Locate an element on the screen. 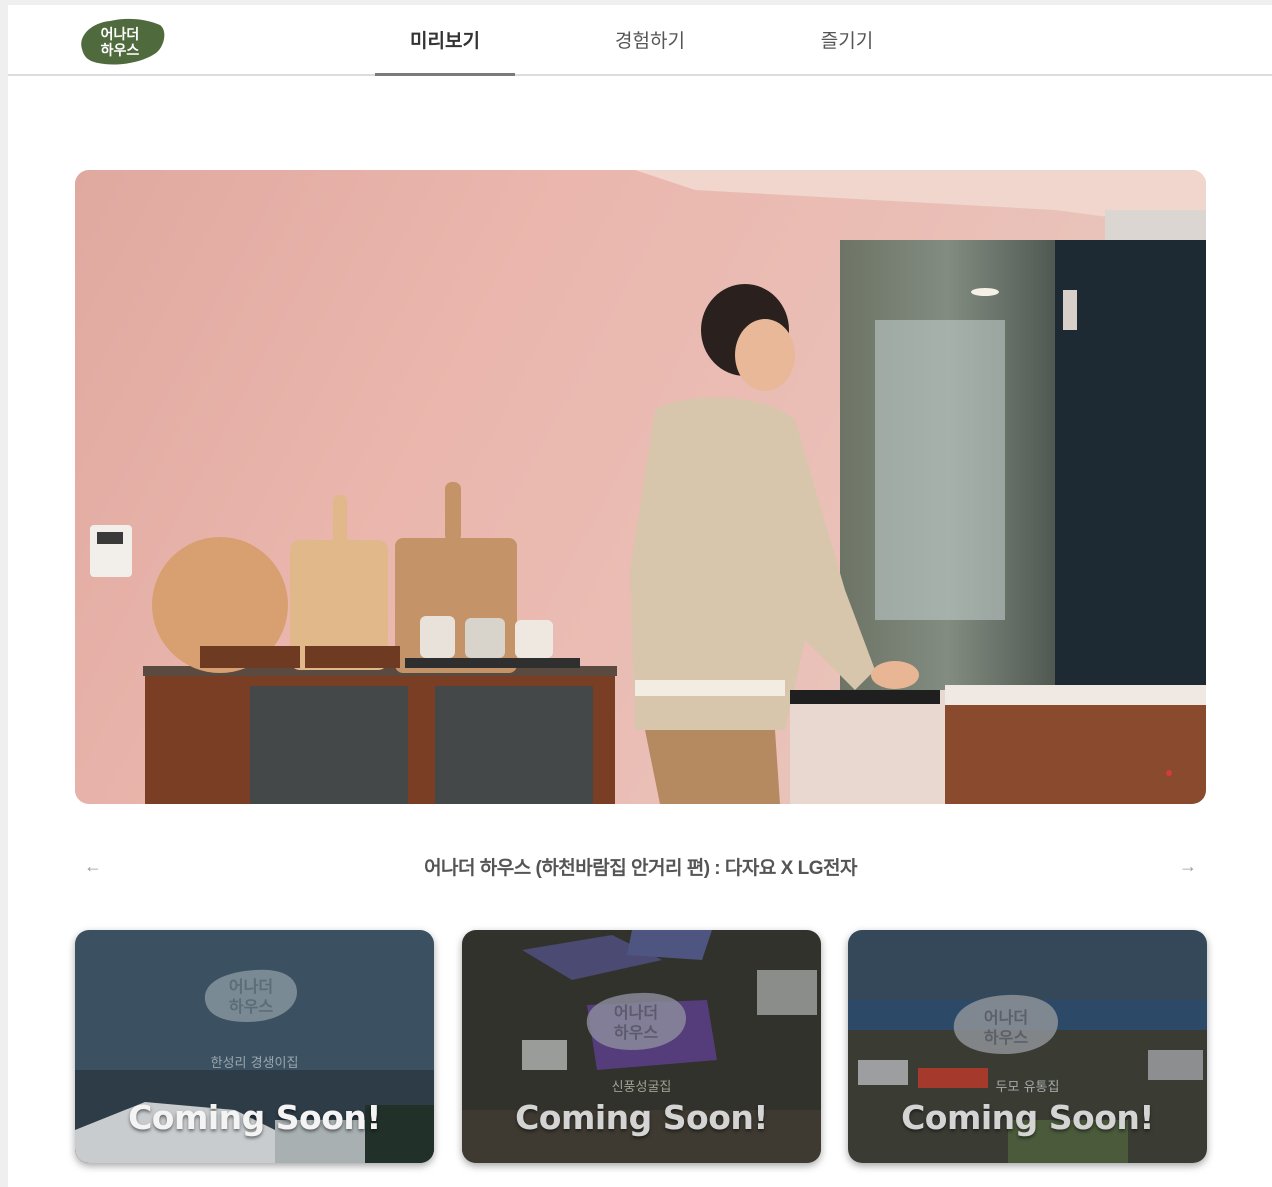  house-card: 어나더 하우스 두모 유통집 Coming Soon! is located at coordinates (1027, 1046).